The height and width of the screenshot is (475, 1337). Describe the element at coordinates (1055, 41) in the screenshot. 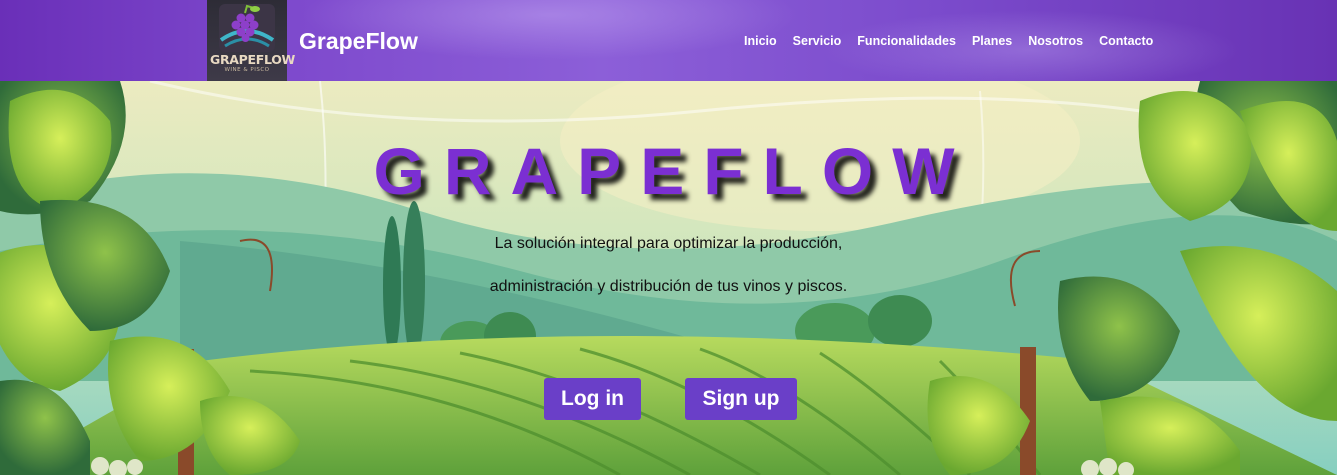

I see `nav-nosotros: Nosotros` at that location.